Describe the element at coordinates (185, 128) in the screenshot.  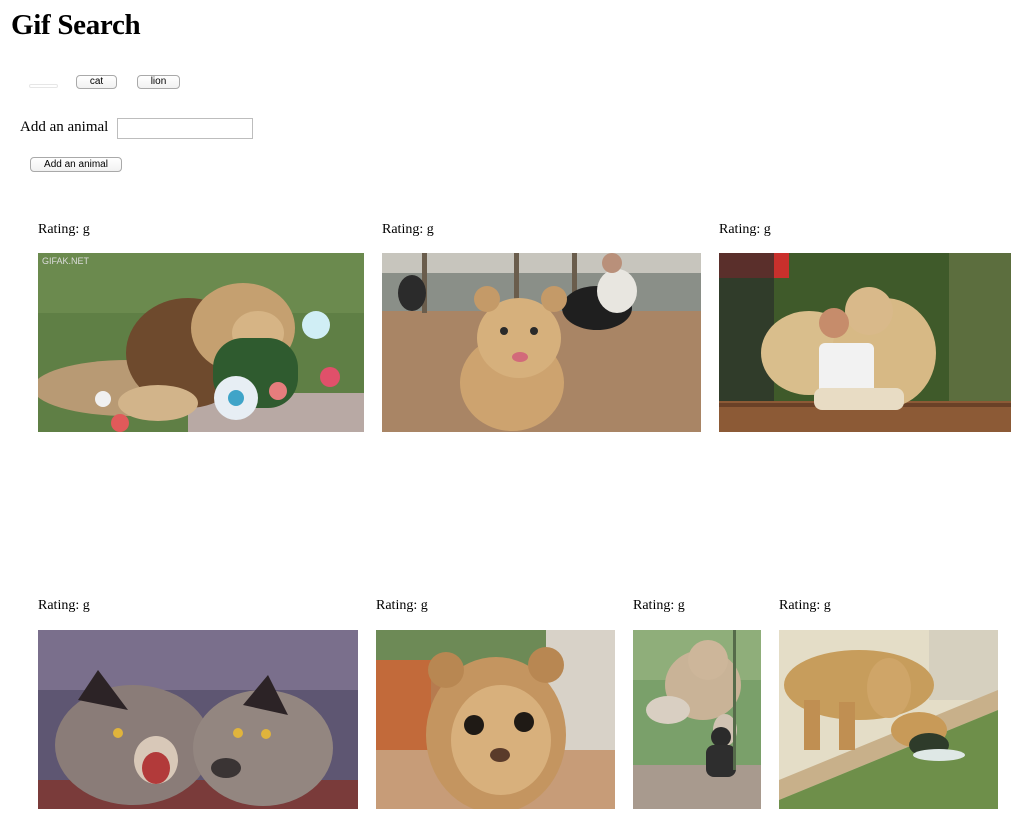
I see `add-animal-input` at that location.